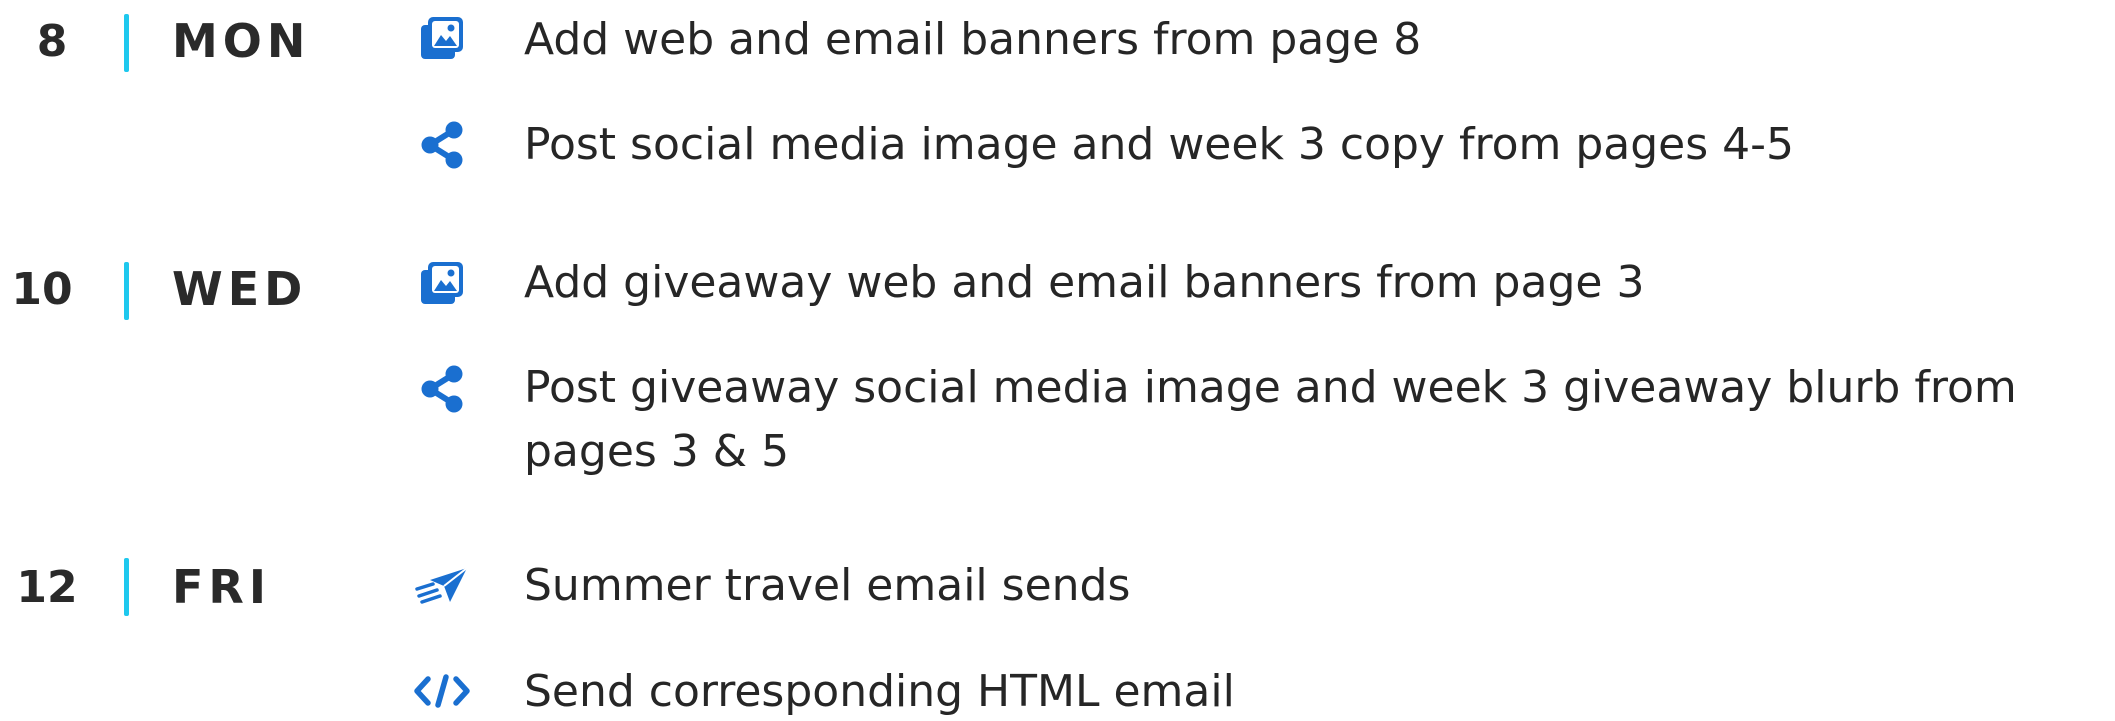 Image resolution: width=2115 pixels, height=721 pixels. Describe the element at coordinates (442, 691) in the screenshot. I see `code-icon` at that location.